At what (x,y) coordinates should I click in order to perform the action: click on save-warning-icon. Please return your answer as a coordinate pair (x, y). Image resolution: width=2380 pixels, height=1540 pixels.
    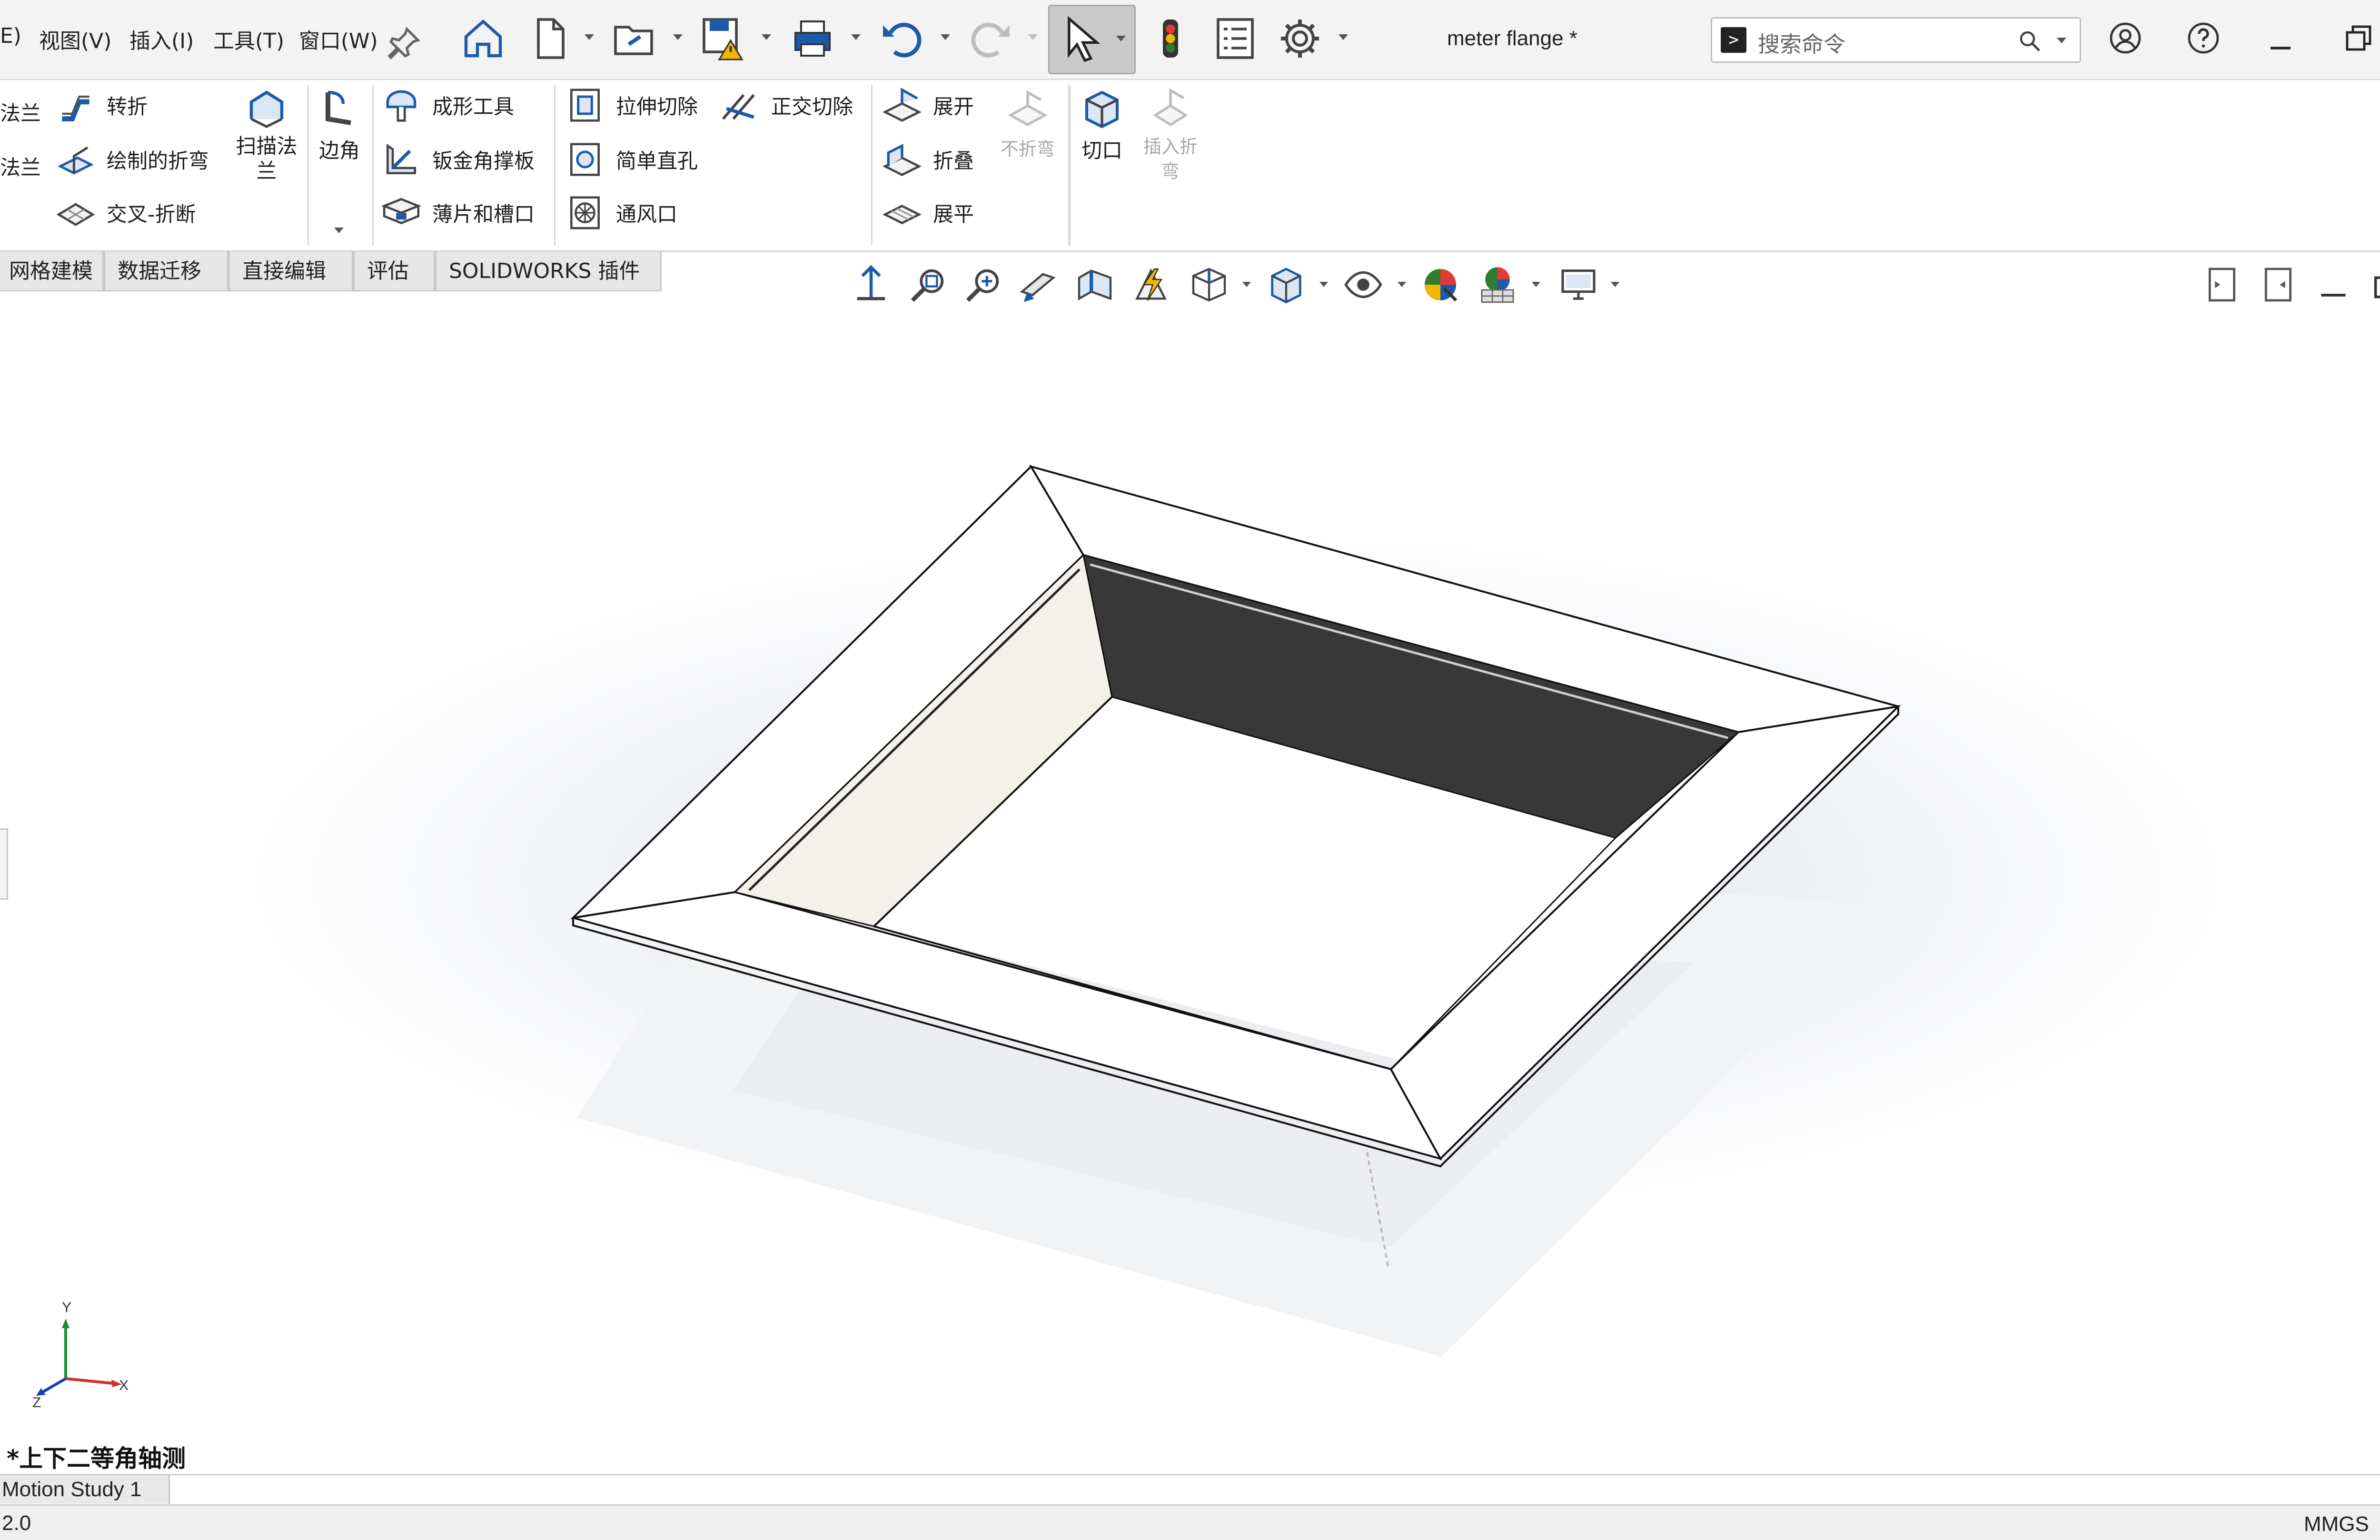
    Looking at the image, I should click on (723, 38).